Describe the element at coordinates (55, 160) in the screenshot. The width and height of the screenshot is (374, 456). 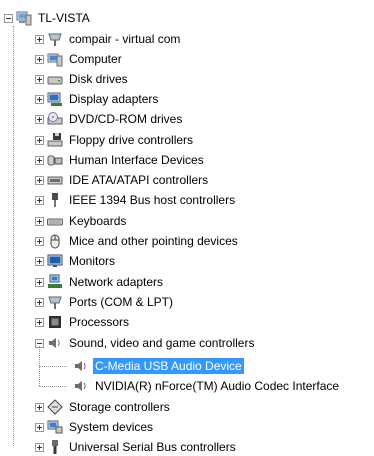
I see `hid-icon` at that location.